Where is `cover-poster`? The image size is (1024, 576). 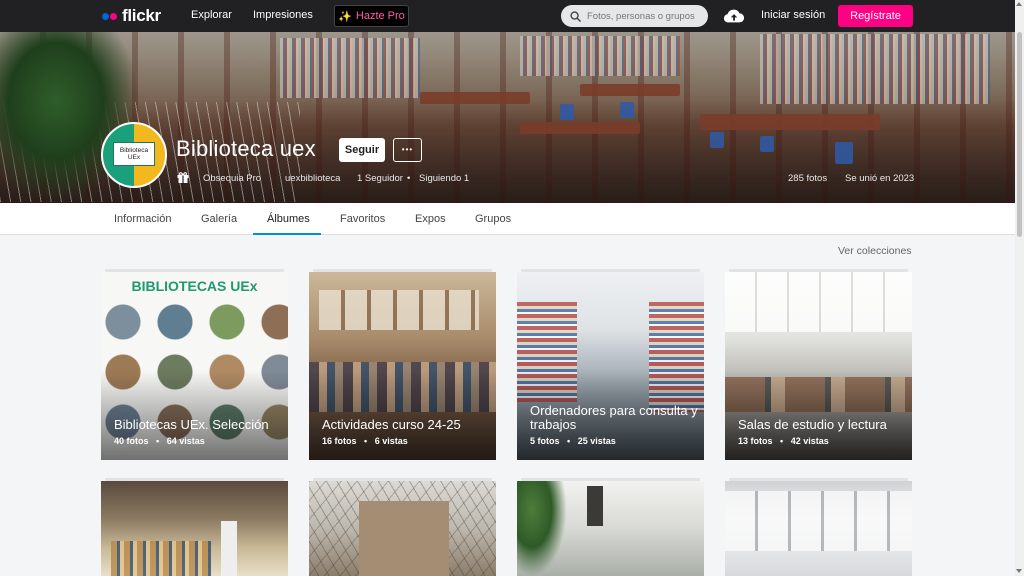
cover-poster is located at coordinates (595, 506).